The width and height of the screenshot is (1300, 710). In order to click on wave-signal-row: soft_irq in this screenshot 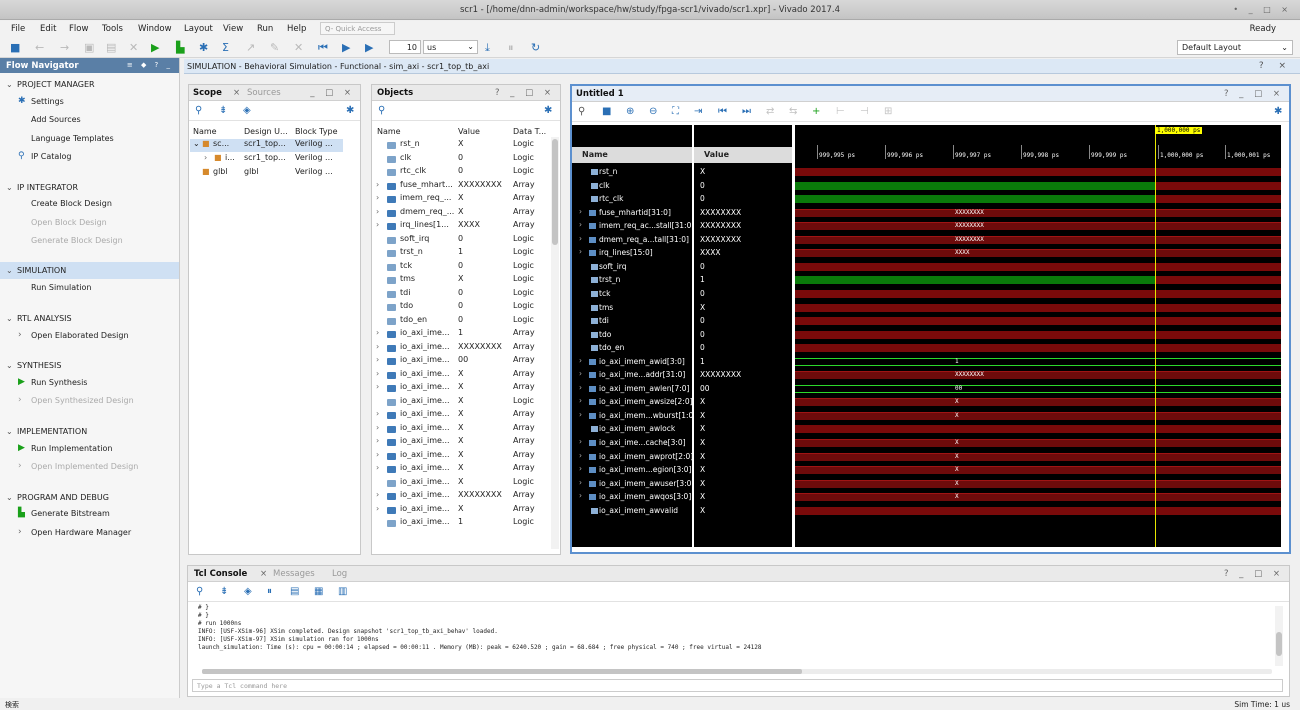, I will do `click(632, 267)`.